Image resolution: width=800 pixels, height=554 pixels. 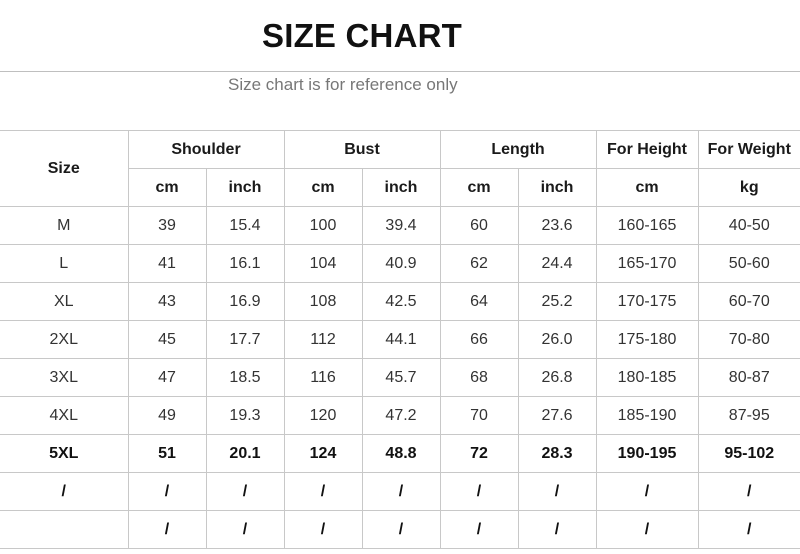 What do you see at coordinates (557, 263) in the screenshot?
I see `table-cell: 24.4` at bounding box center [557, 263].